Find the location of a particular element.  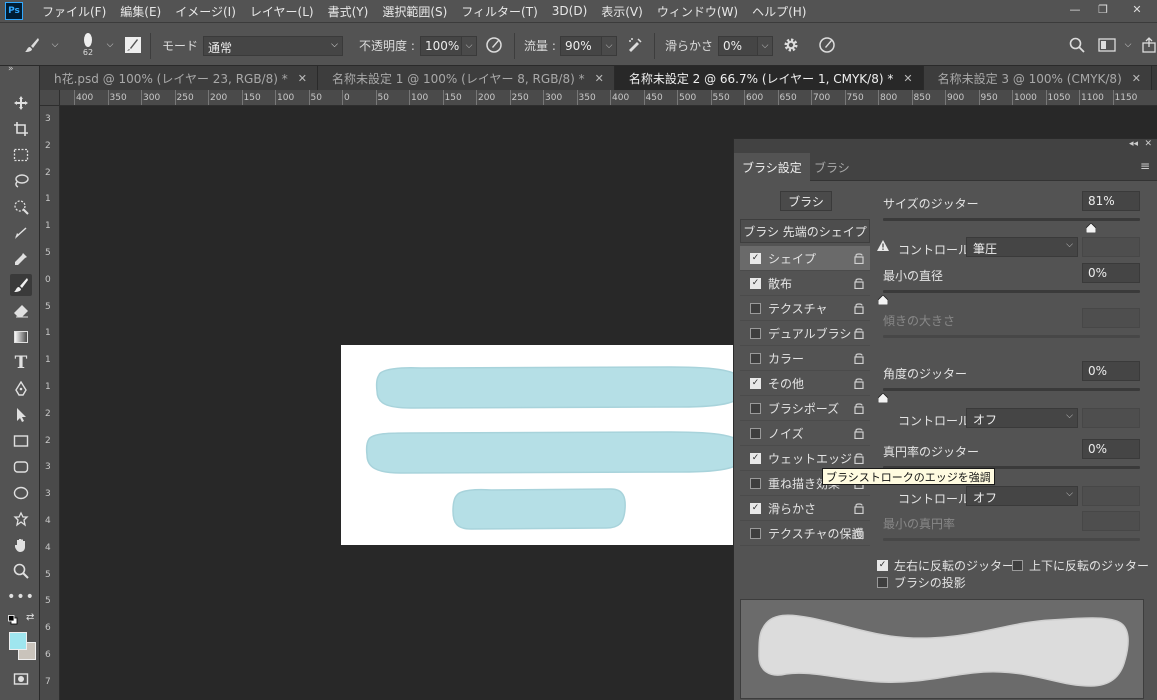

brush-tip-icon: 62 is located at coordinates (88, 44).